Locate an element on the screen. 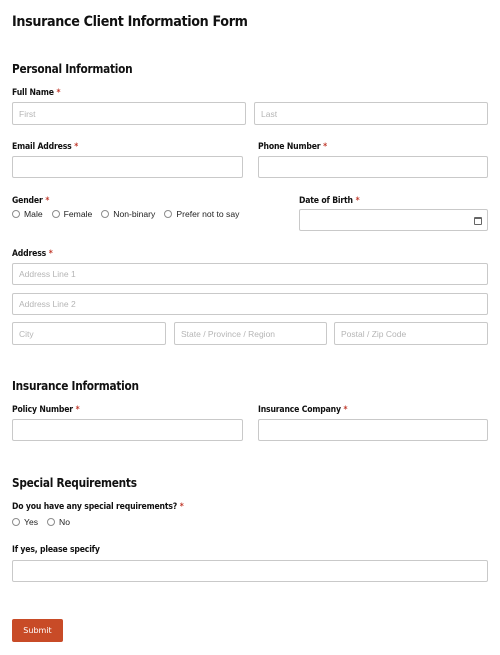 The width and height of the screenshot is (500, 655). insurance-company-label-text: Insurance Company is located at coordinates (299, 410).